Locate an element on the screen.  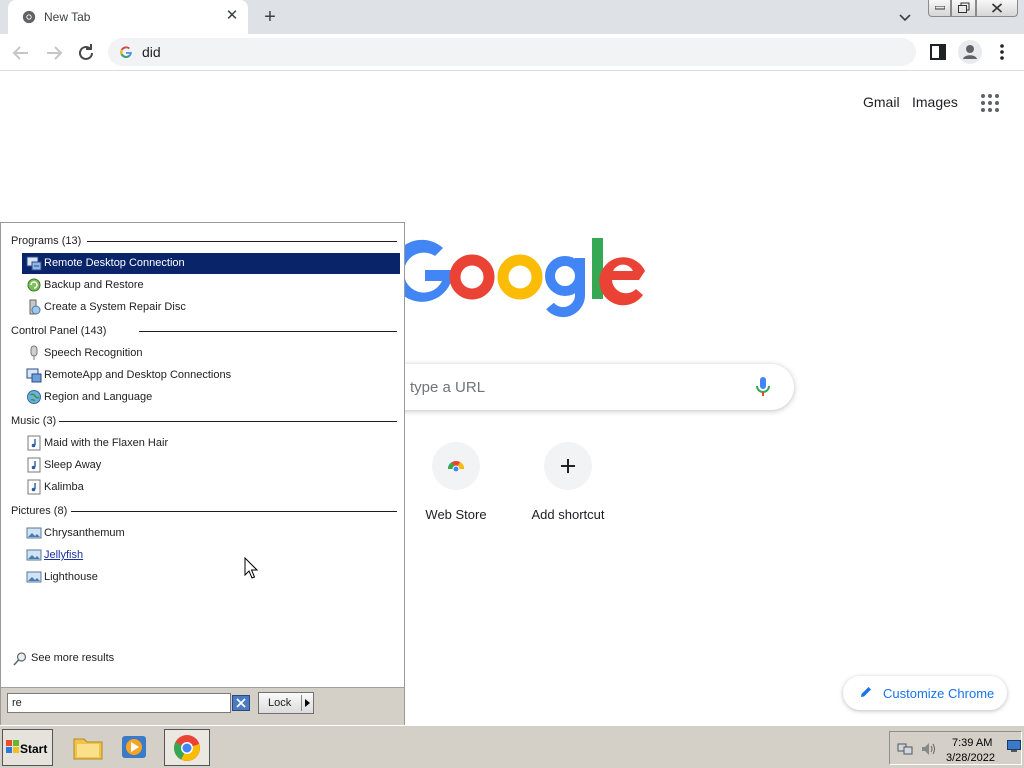
result-speech-recognition: Speech Recognition is located at coordinates (211, 353).